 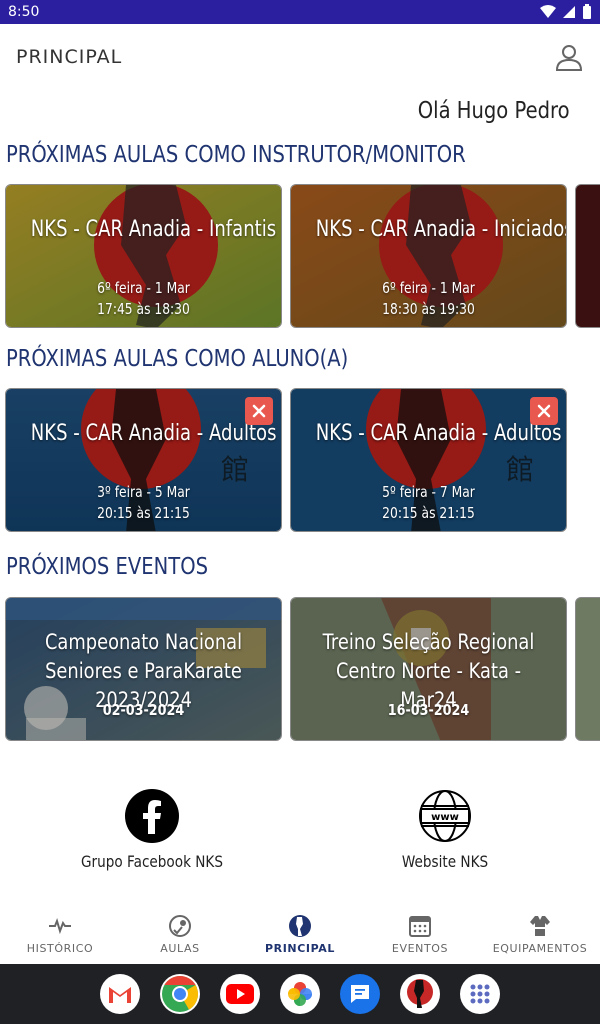 What do you see at coordinates (540, 948) in the screenshot?
I see `nav-equipamentos-label: EQUIPAMENTOS` at bounding box center [540, 948].